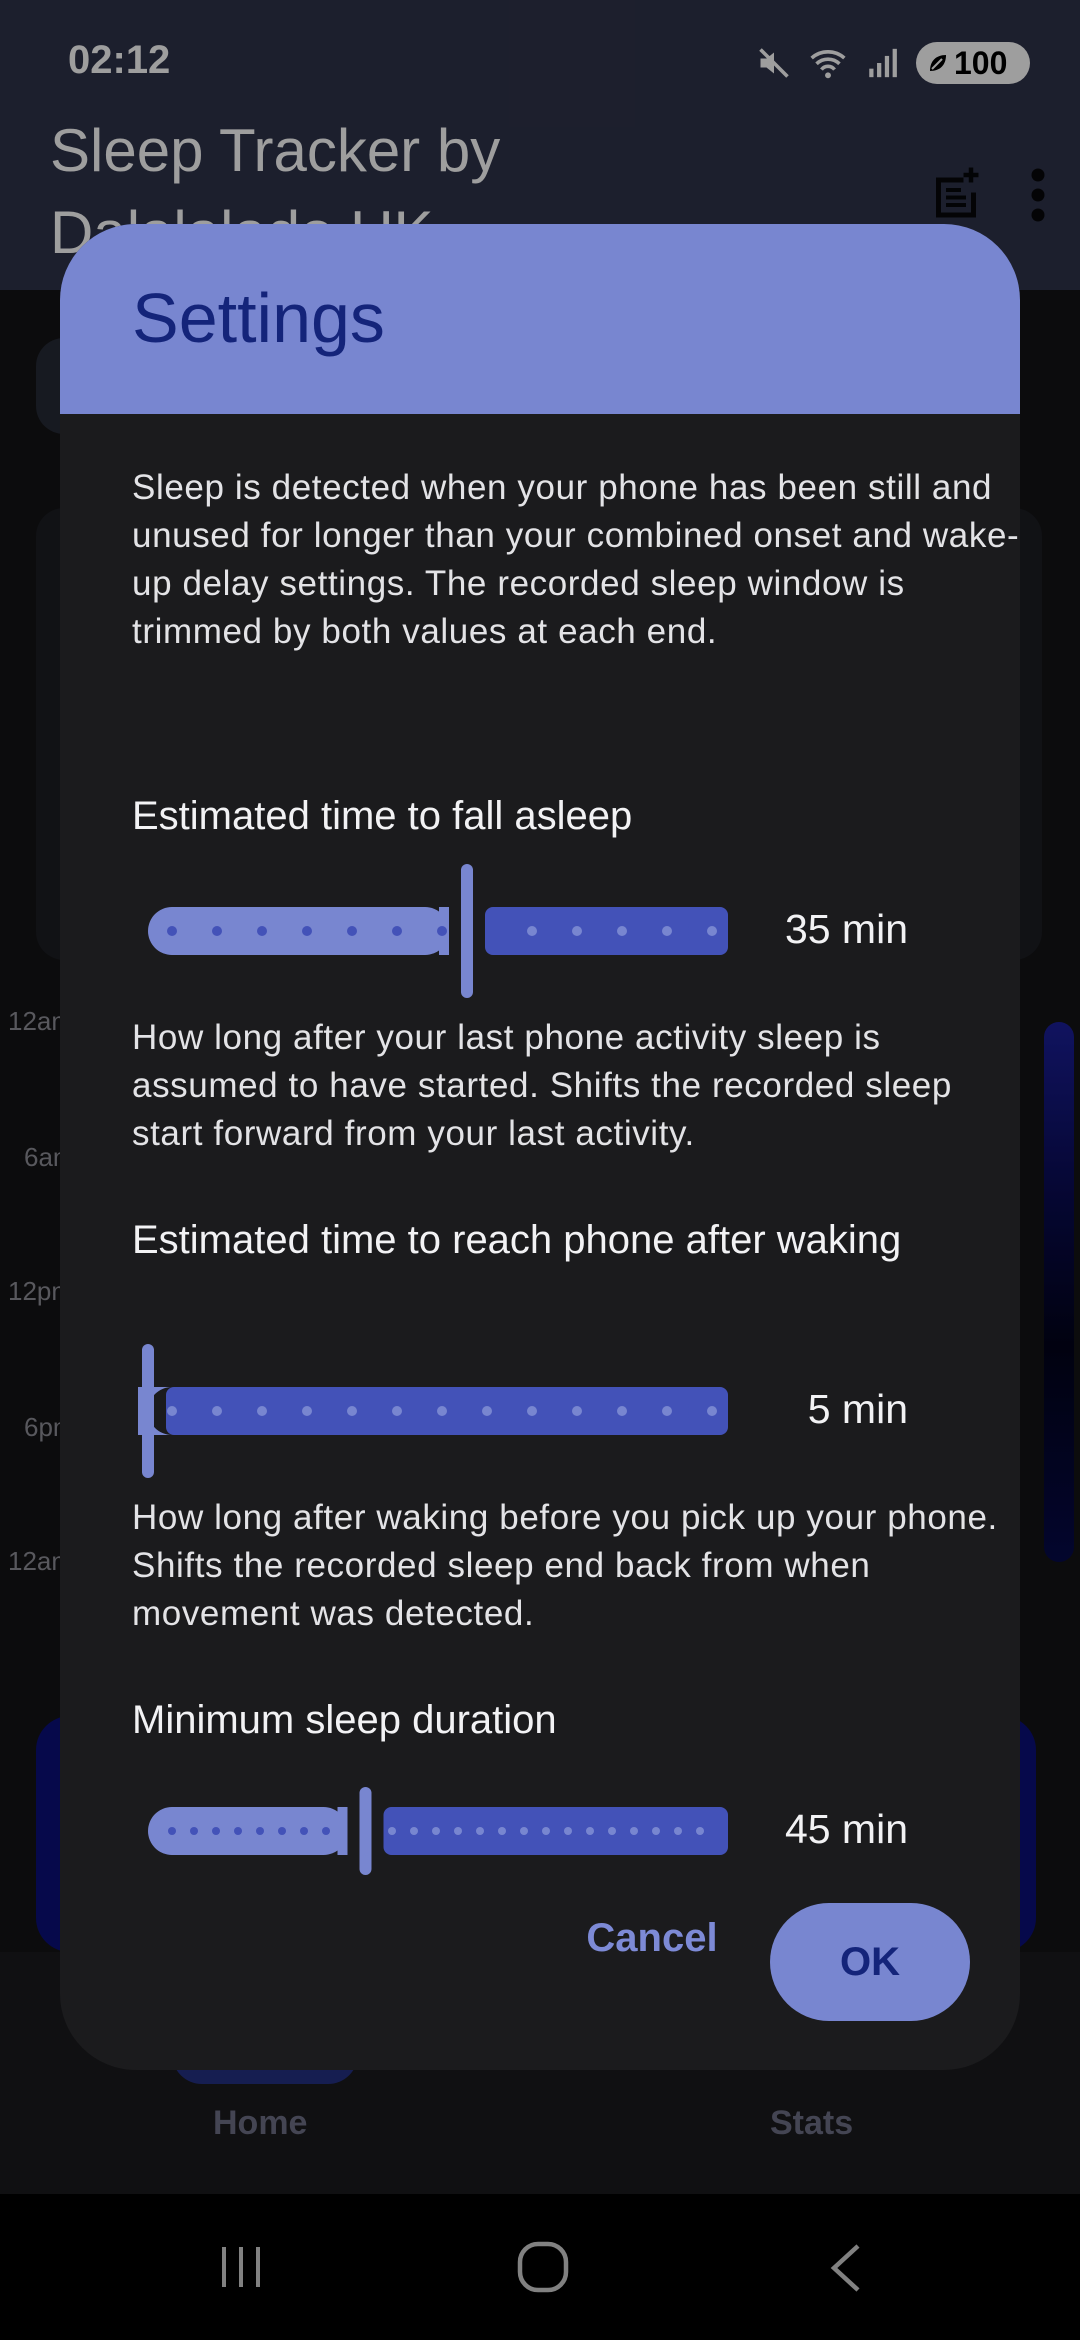  I want to click on min-duration-value: 45 min, so click(846, 1829).